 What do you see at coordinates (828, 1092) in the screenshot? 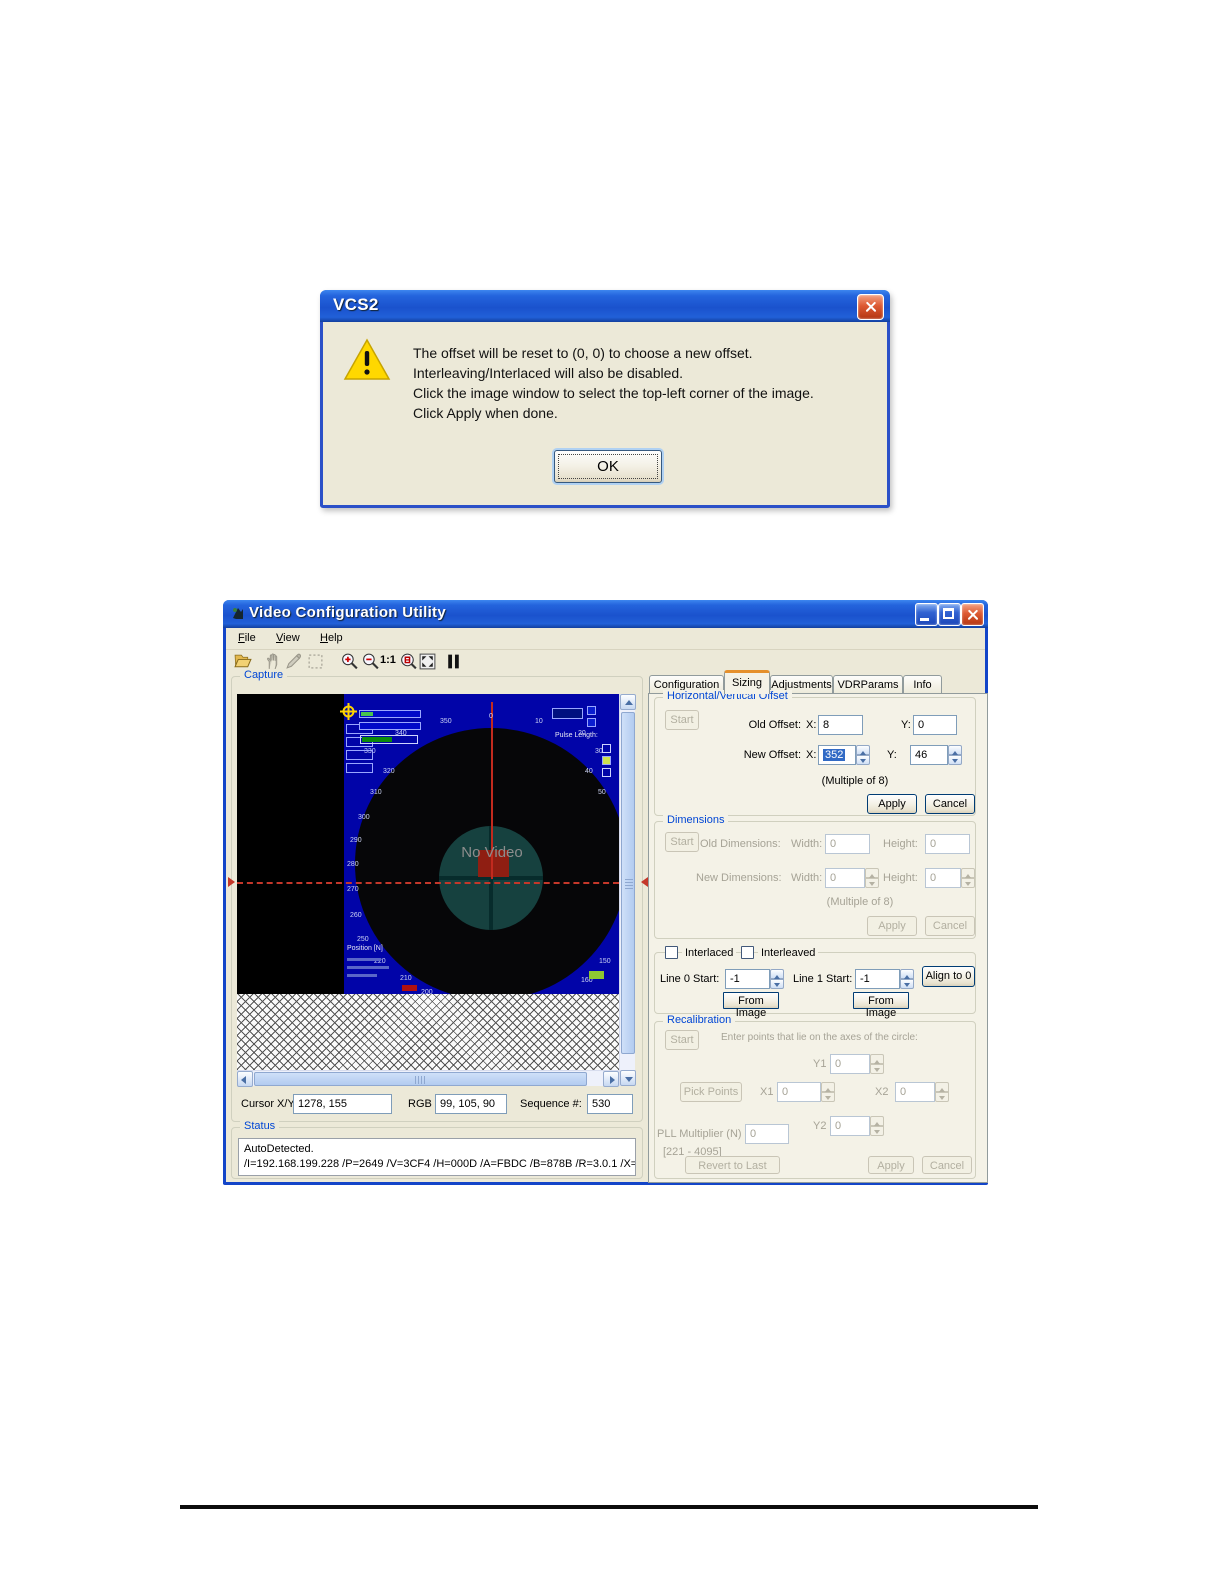
I see `x1-spinner` at bounding box center [828, 1092].